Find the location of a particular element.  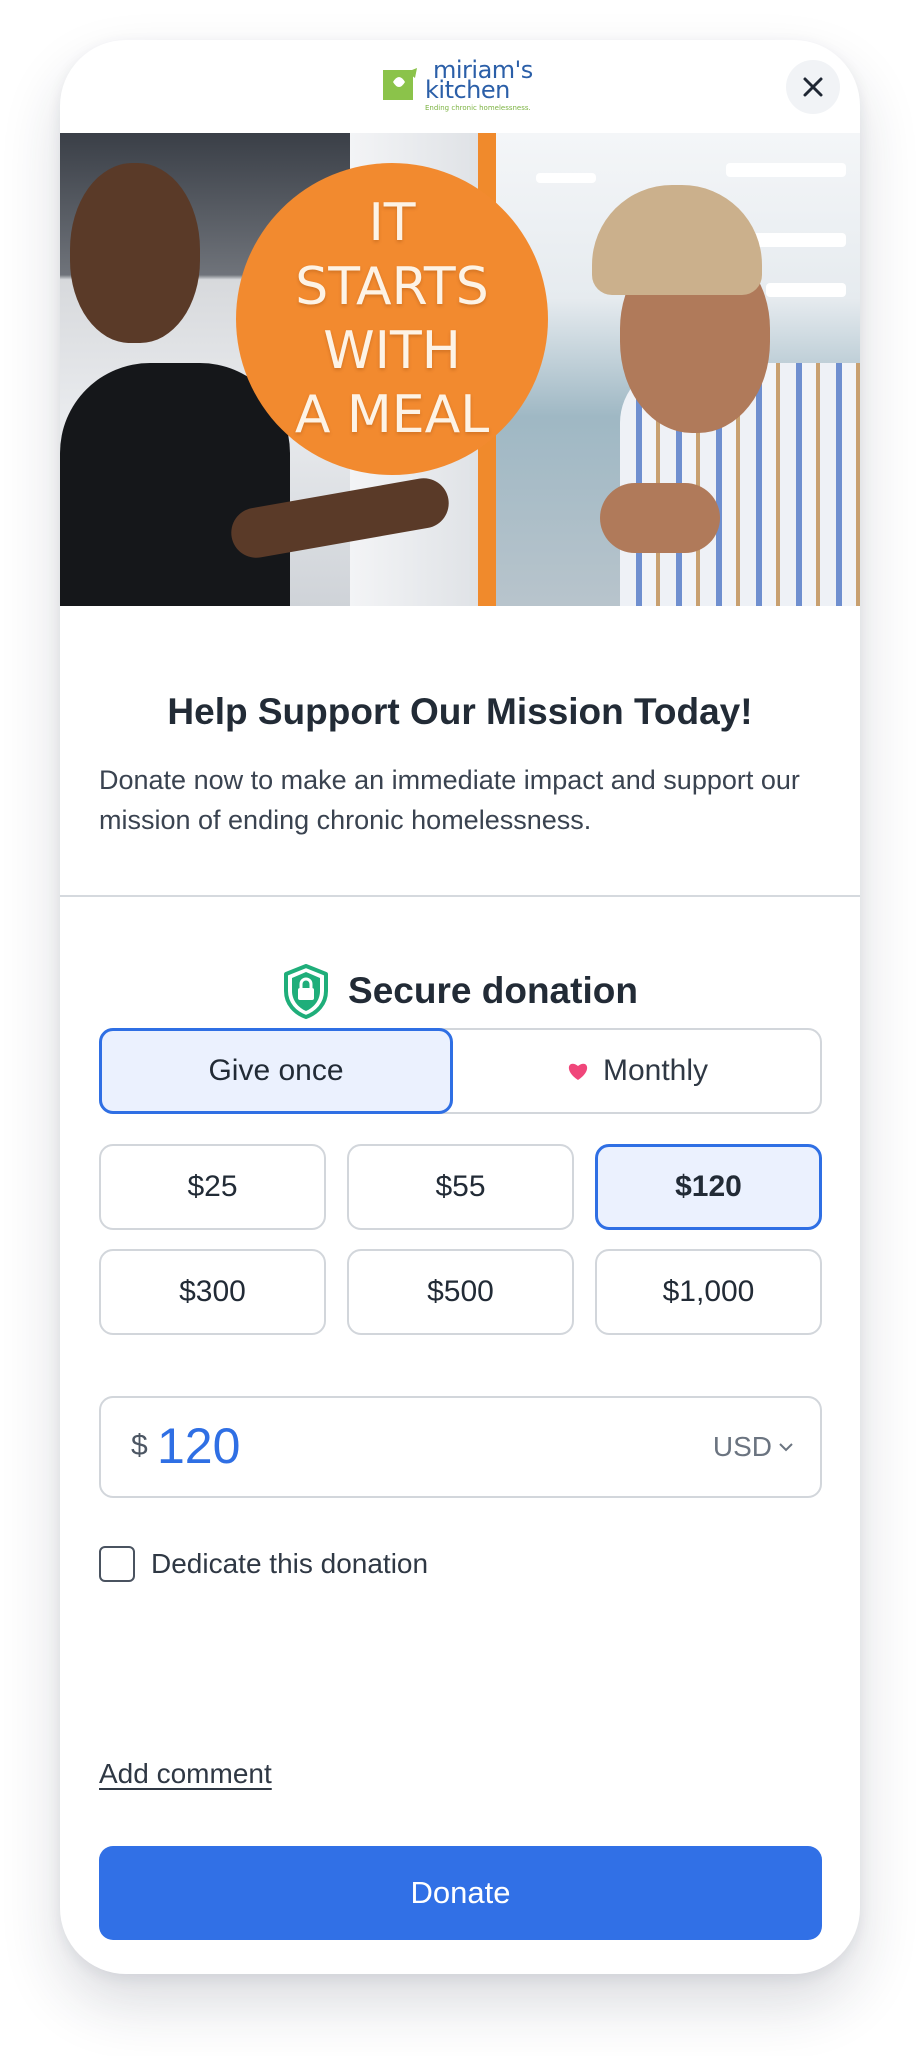

logo-text-line2: kitchen is located at coordinates (467, 90).